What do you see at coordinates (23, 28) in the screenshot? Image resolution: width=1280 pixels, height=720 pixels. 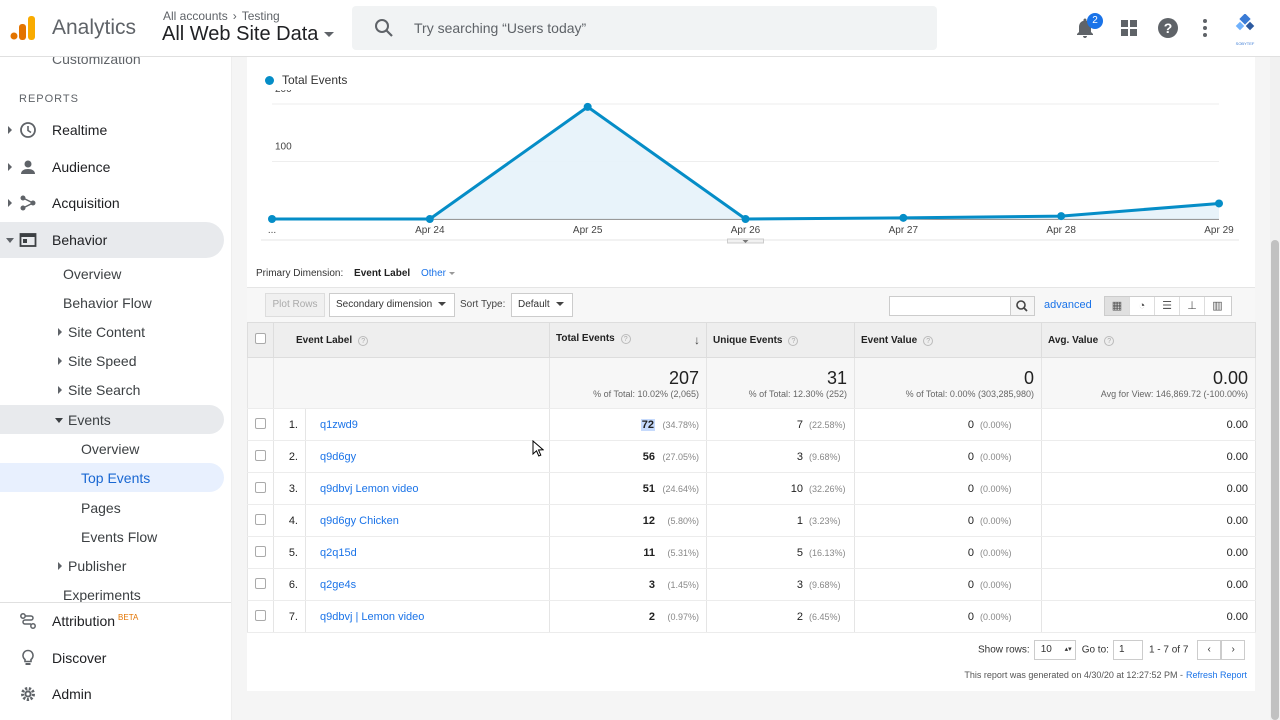 I see `analytics-logo-icon` at bounding box center [23, 28].